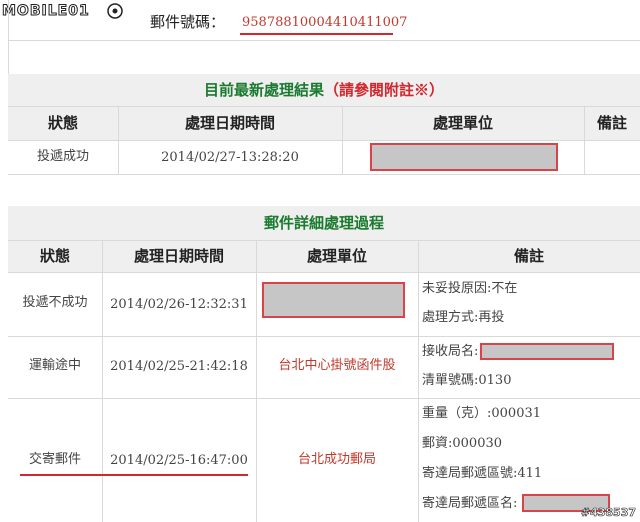 This screenshot has height=522, width=640. I want to click on tracking-underline-mark, so click(316, 34).